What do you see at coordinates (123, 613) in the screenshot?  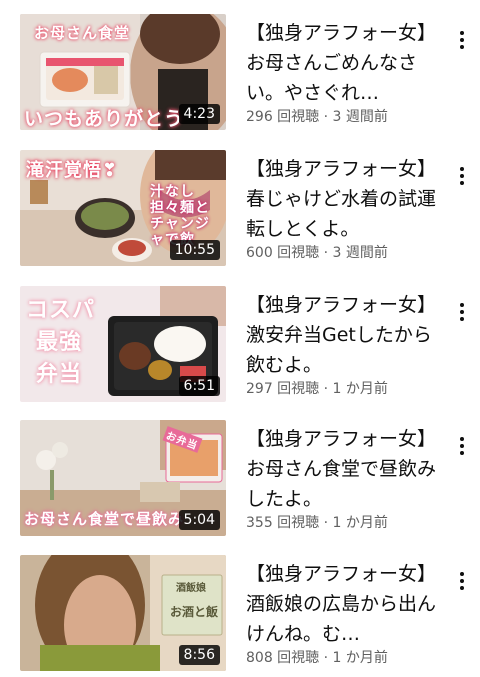 I see `video-thumbnail: 酒飯娘 お酒と飯 8:56` at bounding box center [123, 613].